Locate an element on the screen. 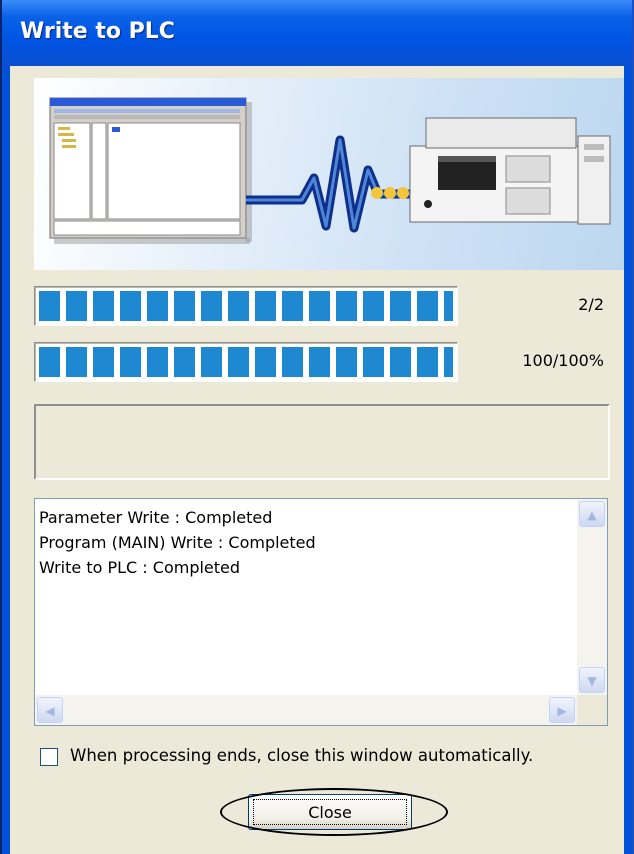  horizontal-scrollbar: ◀ ▶ is located at coordinates (306, 710).